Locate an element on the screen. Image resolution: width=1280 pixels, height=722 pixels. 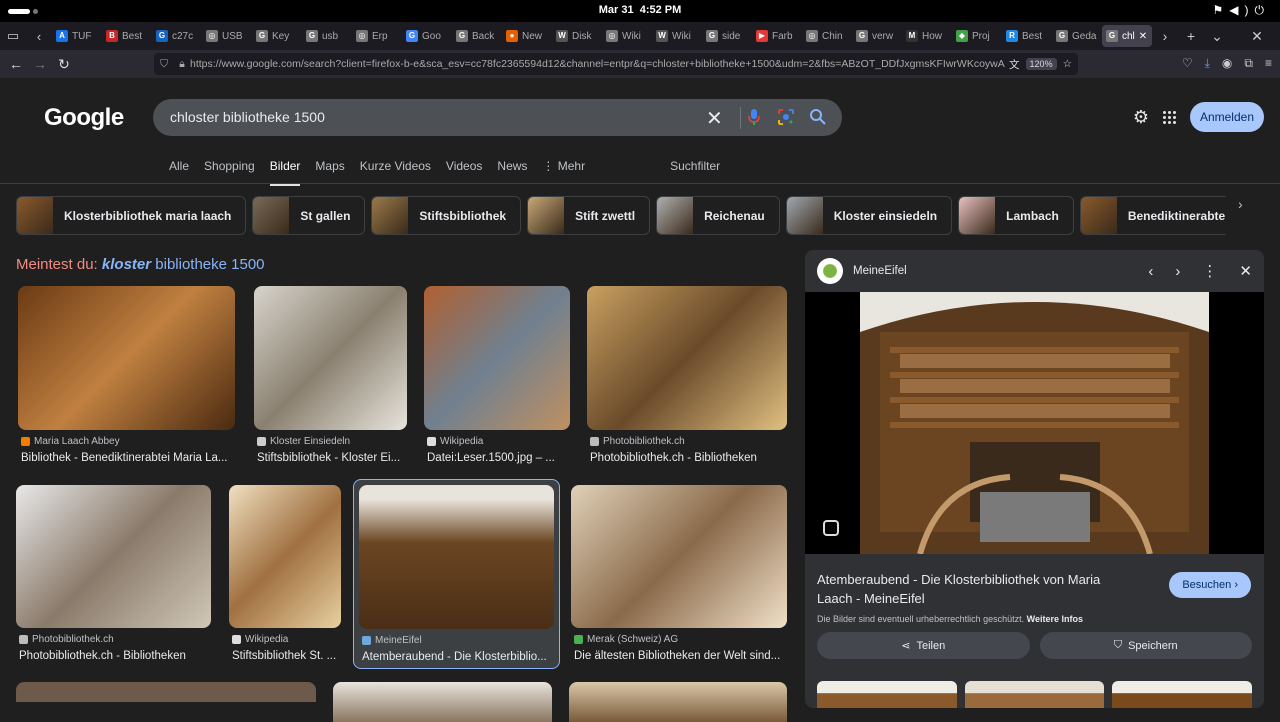
account-icon: ◉ is located at coordinates (1227, 63).